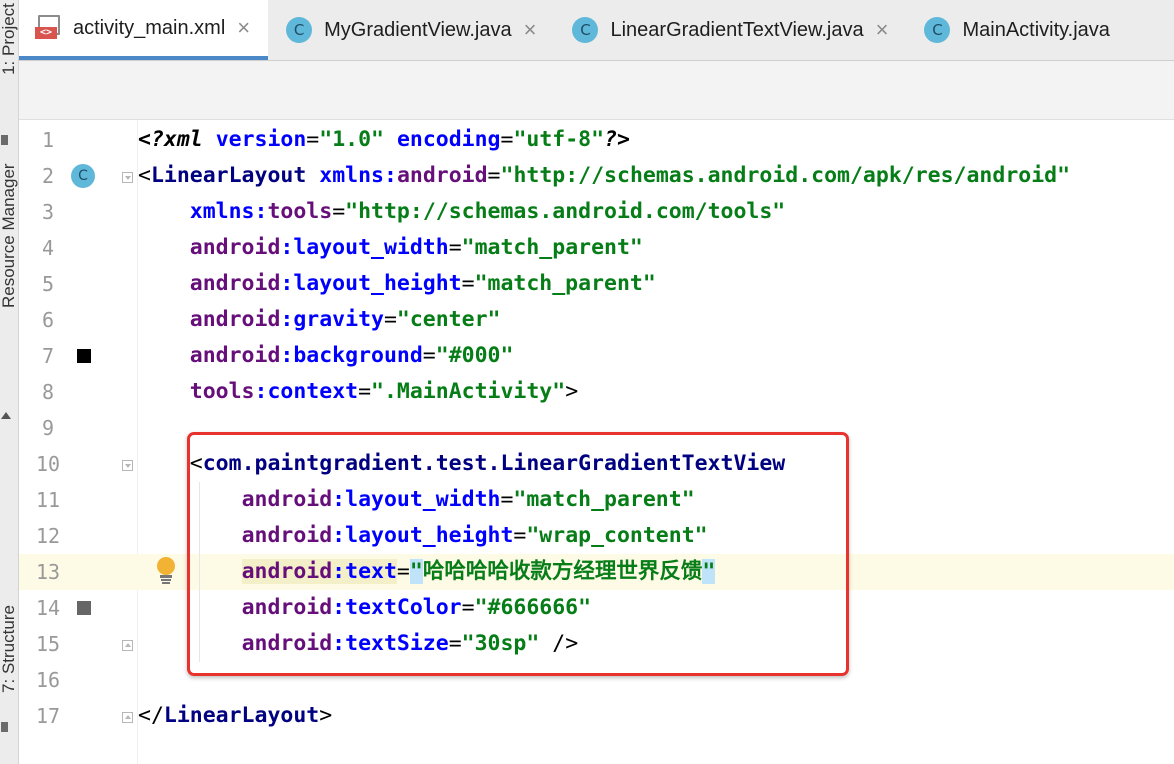 This screenshot has width=1174, height=764. I want to click on code-text: android:background="#000", so click(351, 355).